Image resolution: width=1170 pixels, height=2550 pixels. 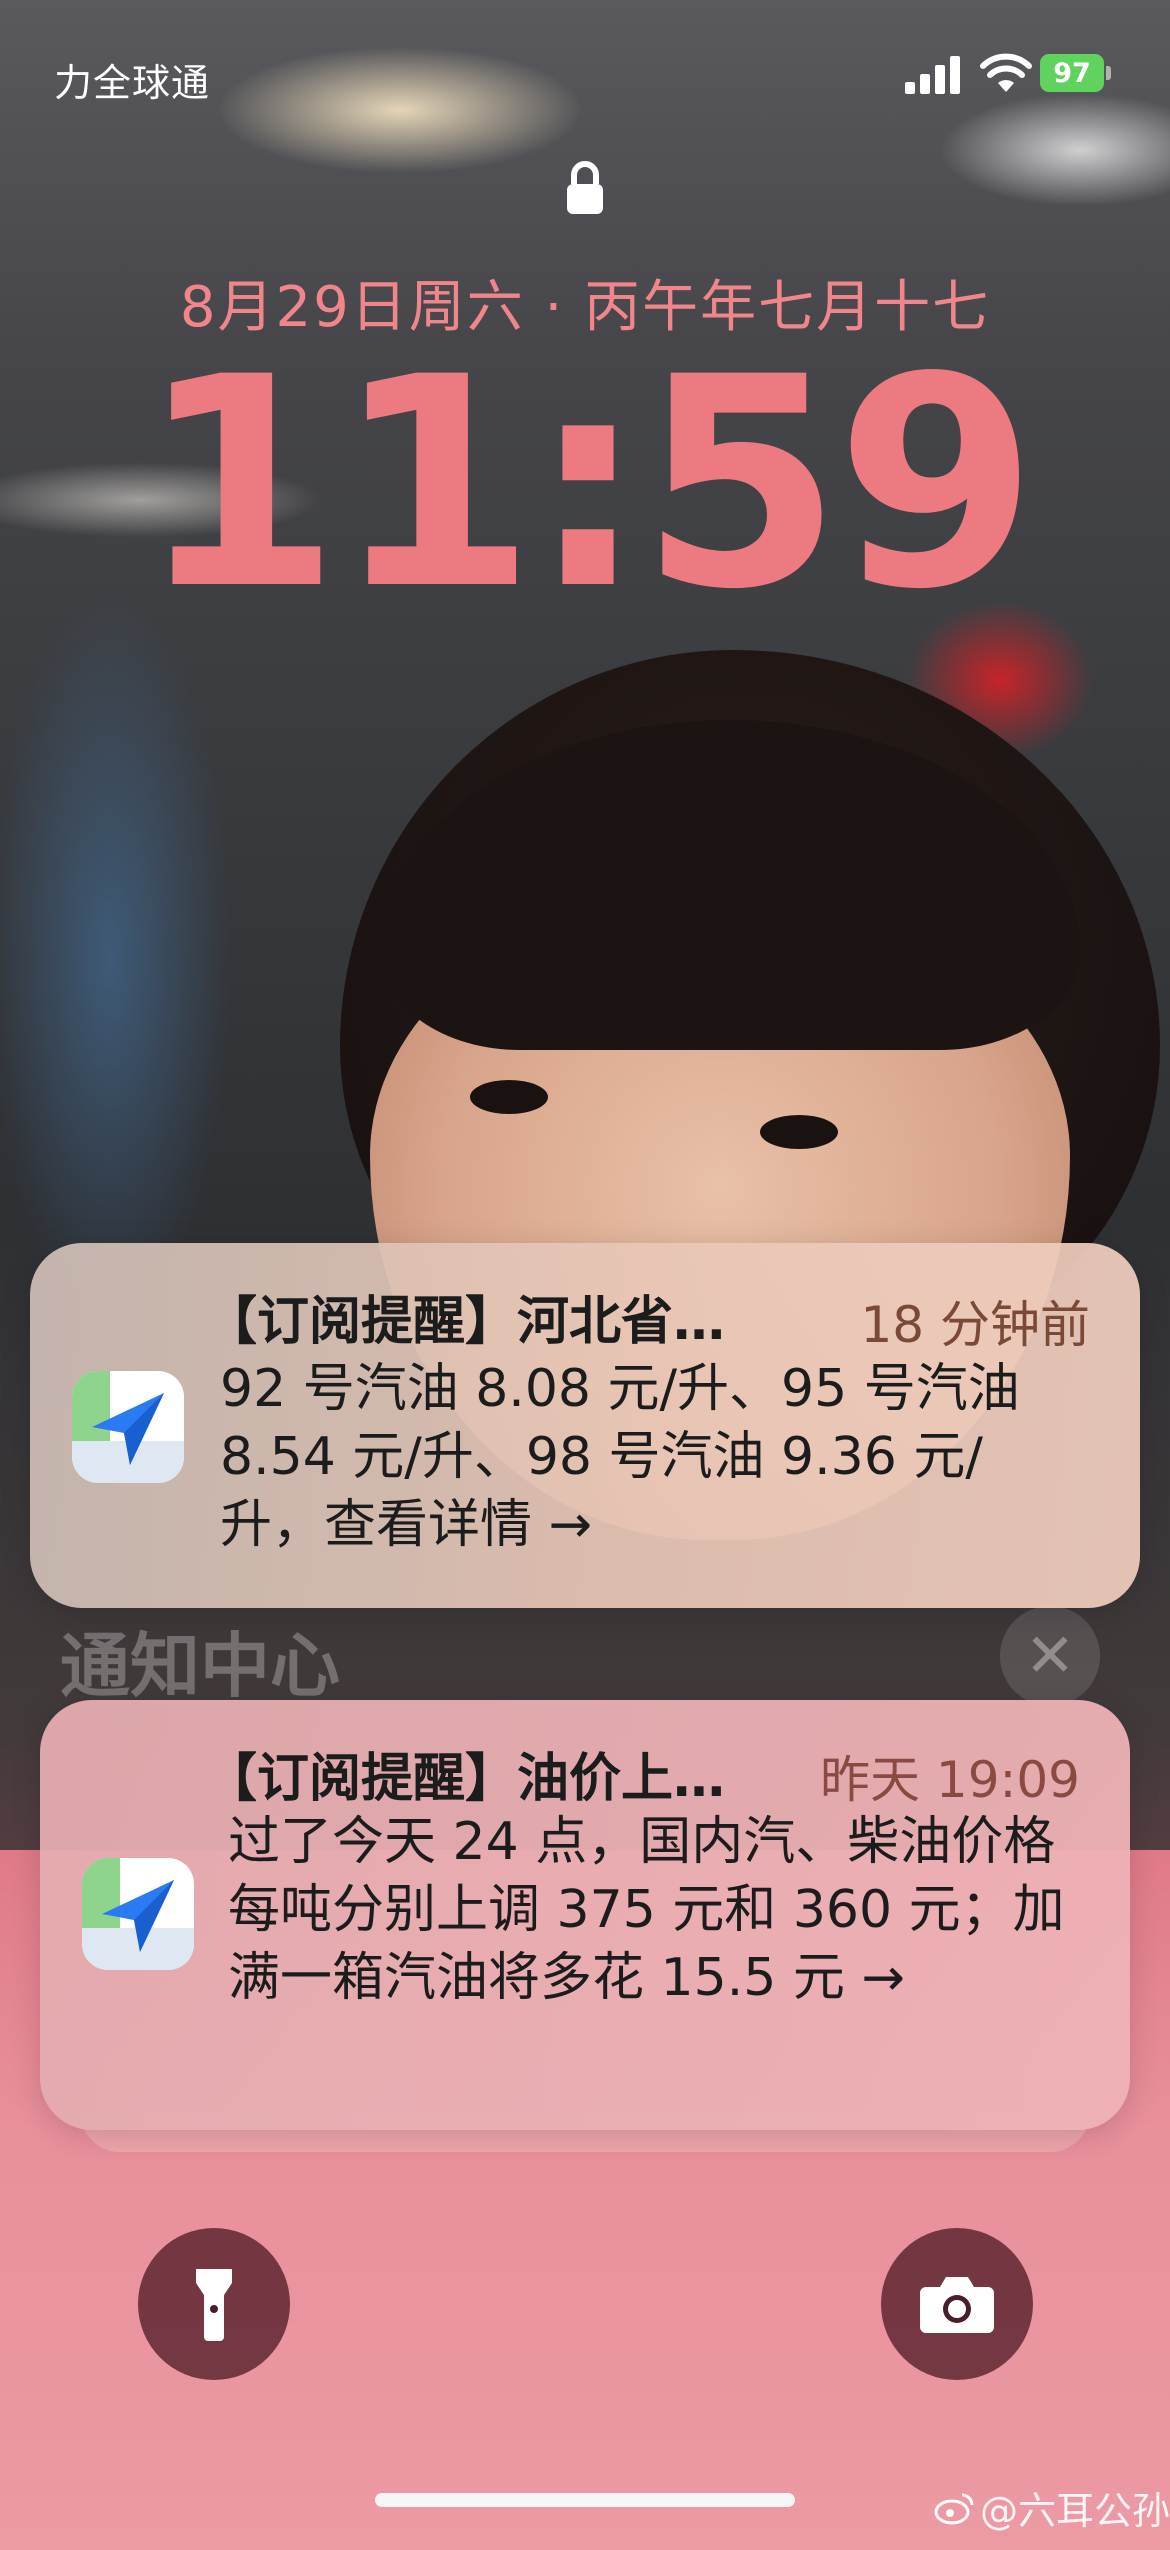 I want to click on battery-level: 97, so click(x=1072, y=73).